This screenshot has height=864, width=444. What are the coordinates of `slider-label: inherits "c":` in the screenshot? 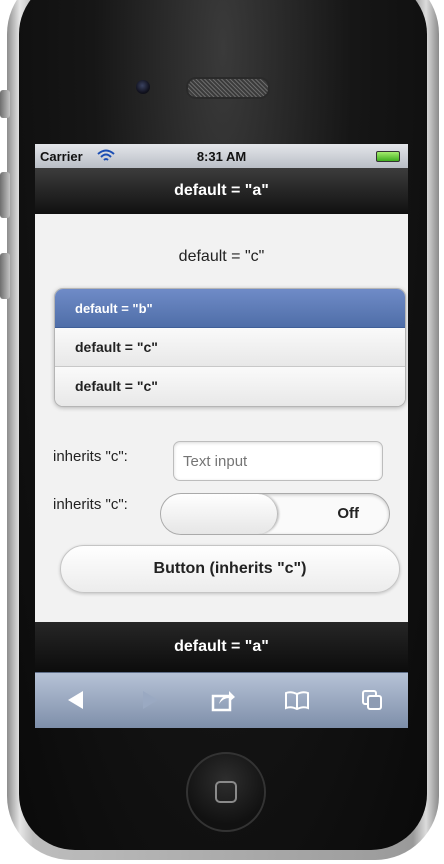 It's located at (90, 504).